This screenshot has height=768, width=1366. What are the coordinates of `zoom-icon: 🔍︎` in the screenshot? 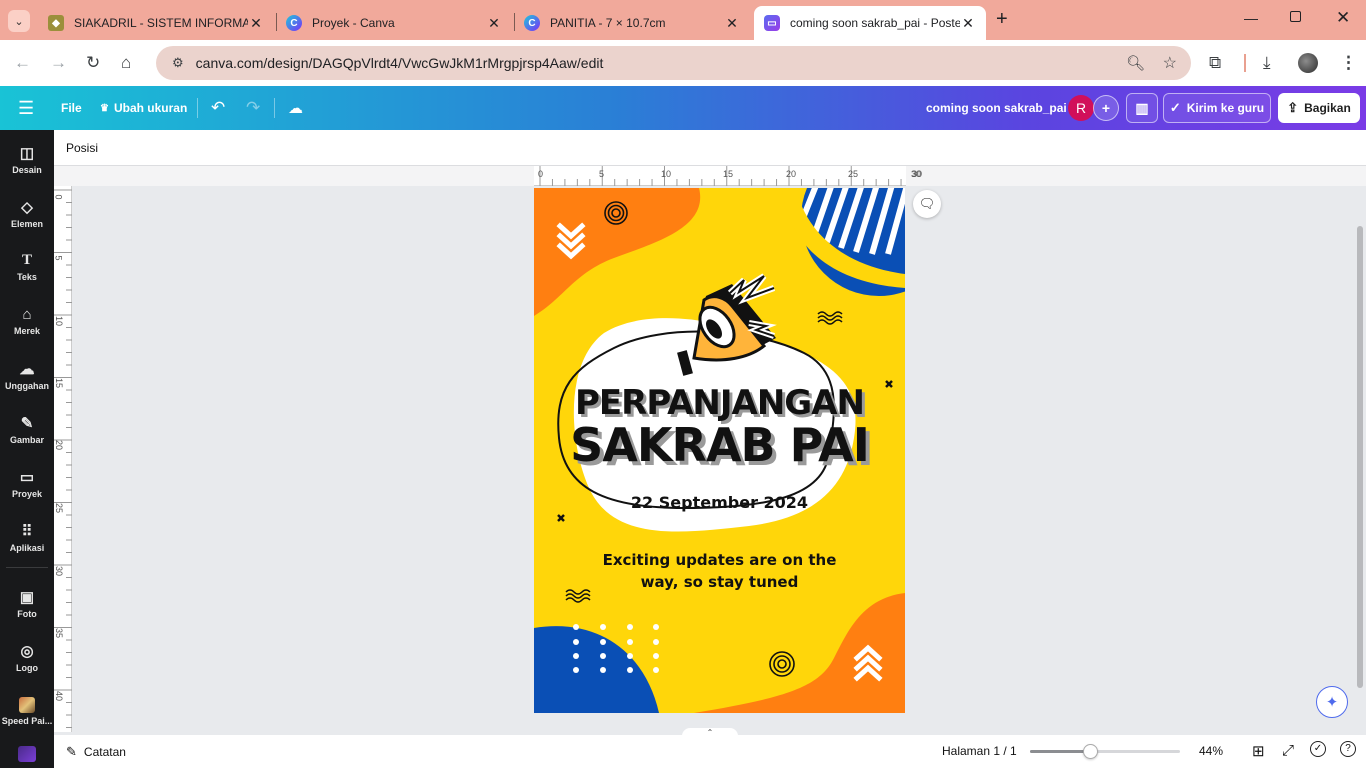 It's located at (1135, 63).